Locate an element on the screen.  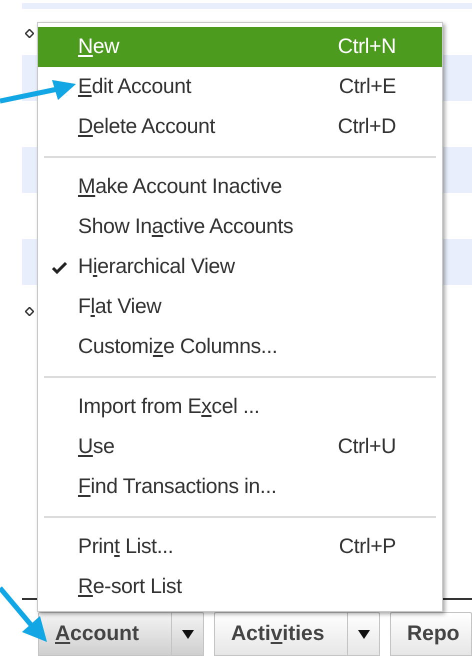
menu-item: Edit Account Ctrl+E is located at coordinates (240, 87).